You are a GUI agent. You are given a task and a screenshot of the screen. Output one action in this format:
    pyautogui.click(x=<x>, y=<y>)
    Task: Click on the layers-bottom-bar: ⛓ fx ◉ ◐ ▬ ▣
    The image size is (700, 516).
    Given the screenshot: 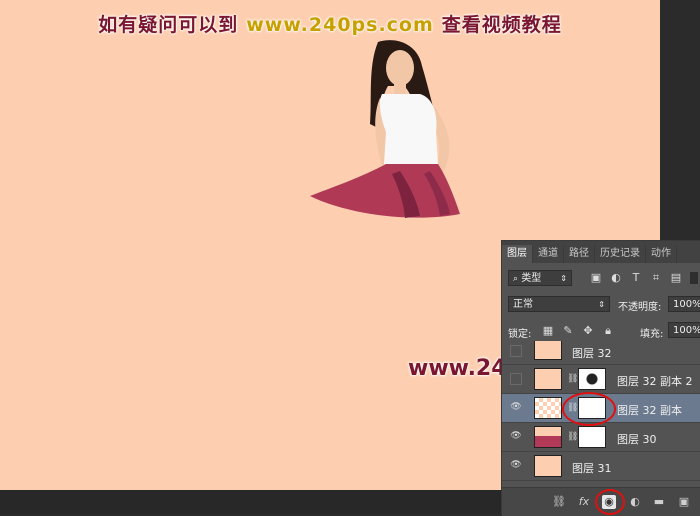 What is the action you would take?
    pyautogui.click(x=601, y=501)
    